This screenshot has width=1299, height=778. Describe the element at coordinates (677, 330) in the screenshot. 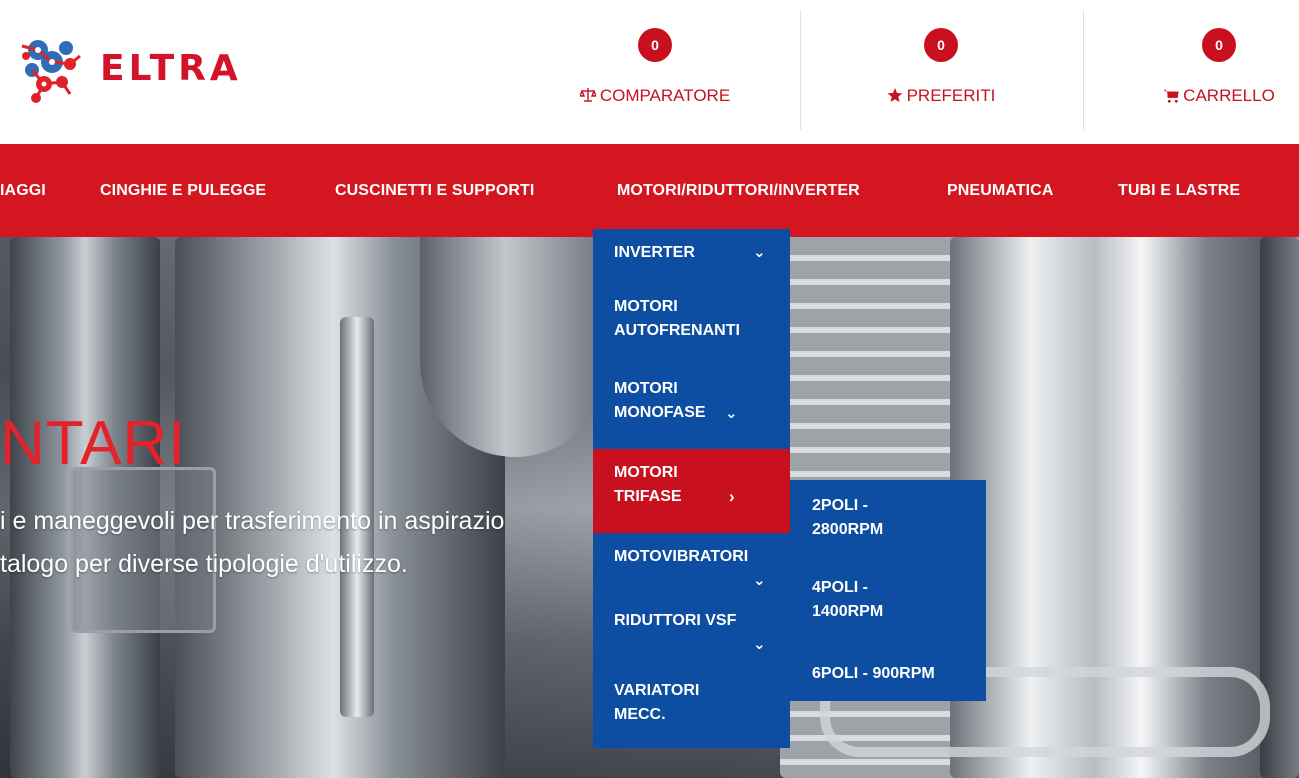

I see `menu-item-label: AUTOFRENANTI` at that location.